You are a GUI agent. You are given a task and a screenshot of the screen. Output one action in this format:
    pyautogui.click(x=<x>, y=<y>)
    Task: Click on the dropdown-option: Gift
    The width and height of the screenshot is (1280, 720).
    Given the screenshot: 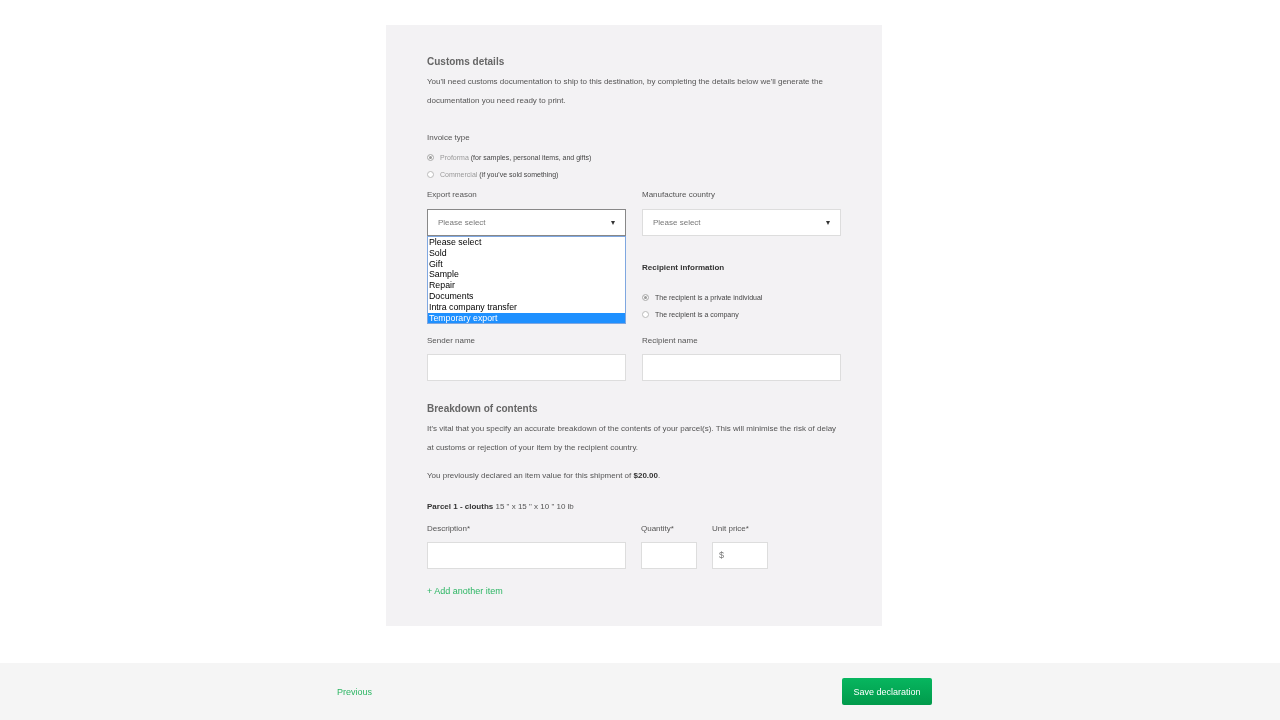 What is the action you would take?
    pyautogui.click(x=526, y=264)
    